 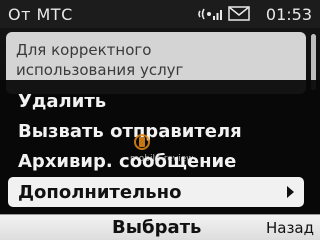 What do you see at coordinates (84, 50) in the screenshot?
I see `message-line: Для корректного` at bounding box center [84, 50].